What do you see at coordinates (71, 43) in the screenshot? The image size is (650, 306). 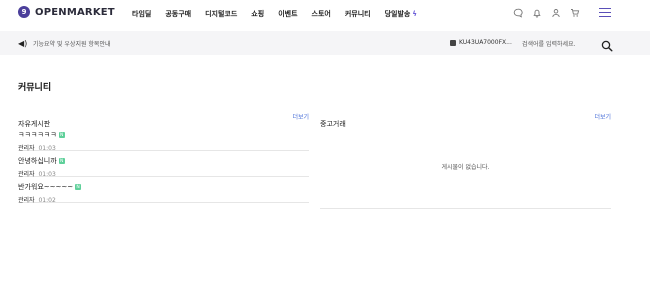 I see `notice-text: 기능요약 및 우상지원 항목안내` at bounding box center [71, 43].